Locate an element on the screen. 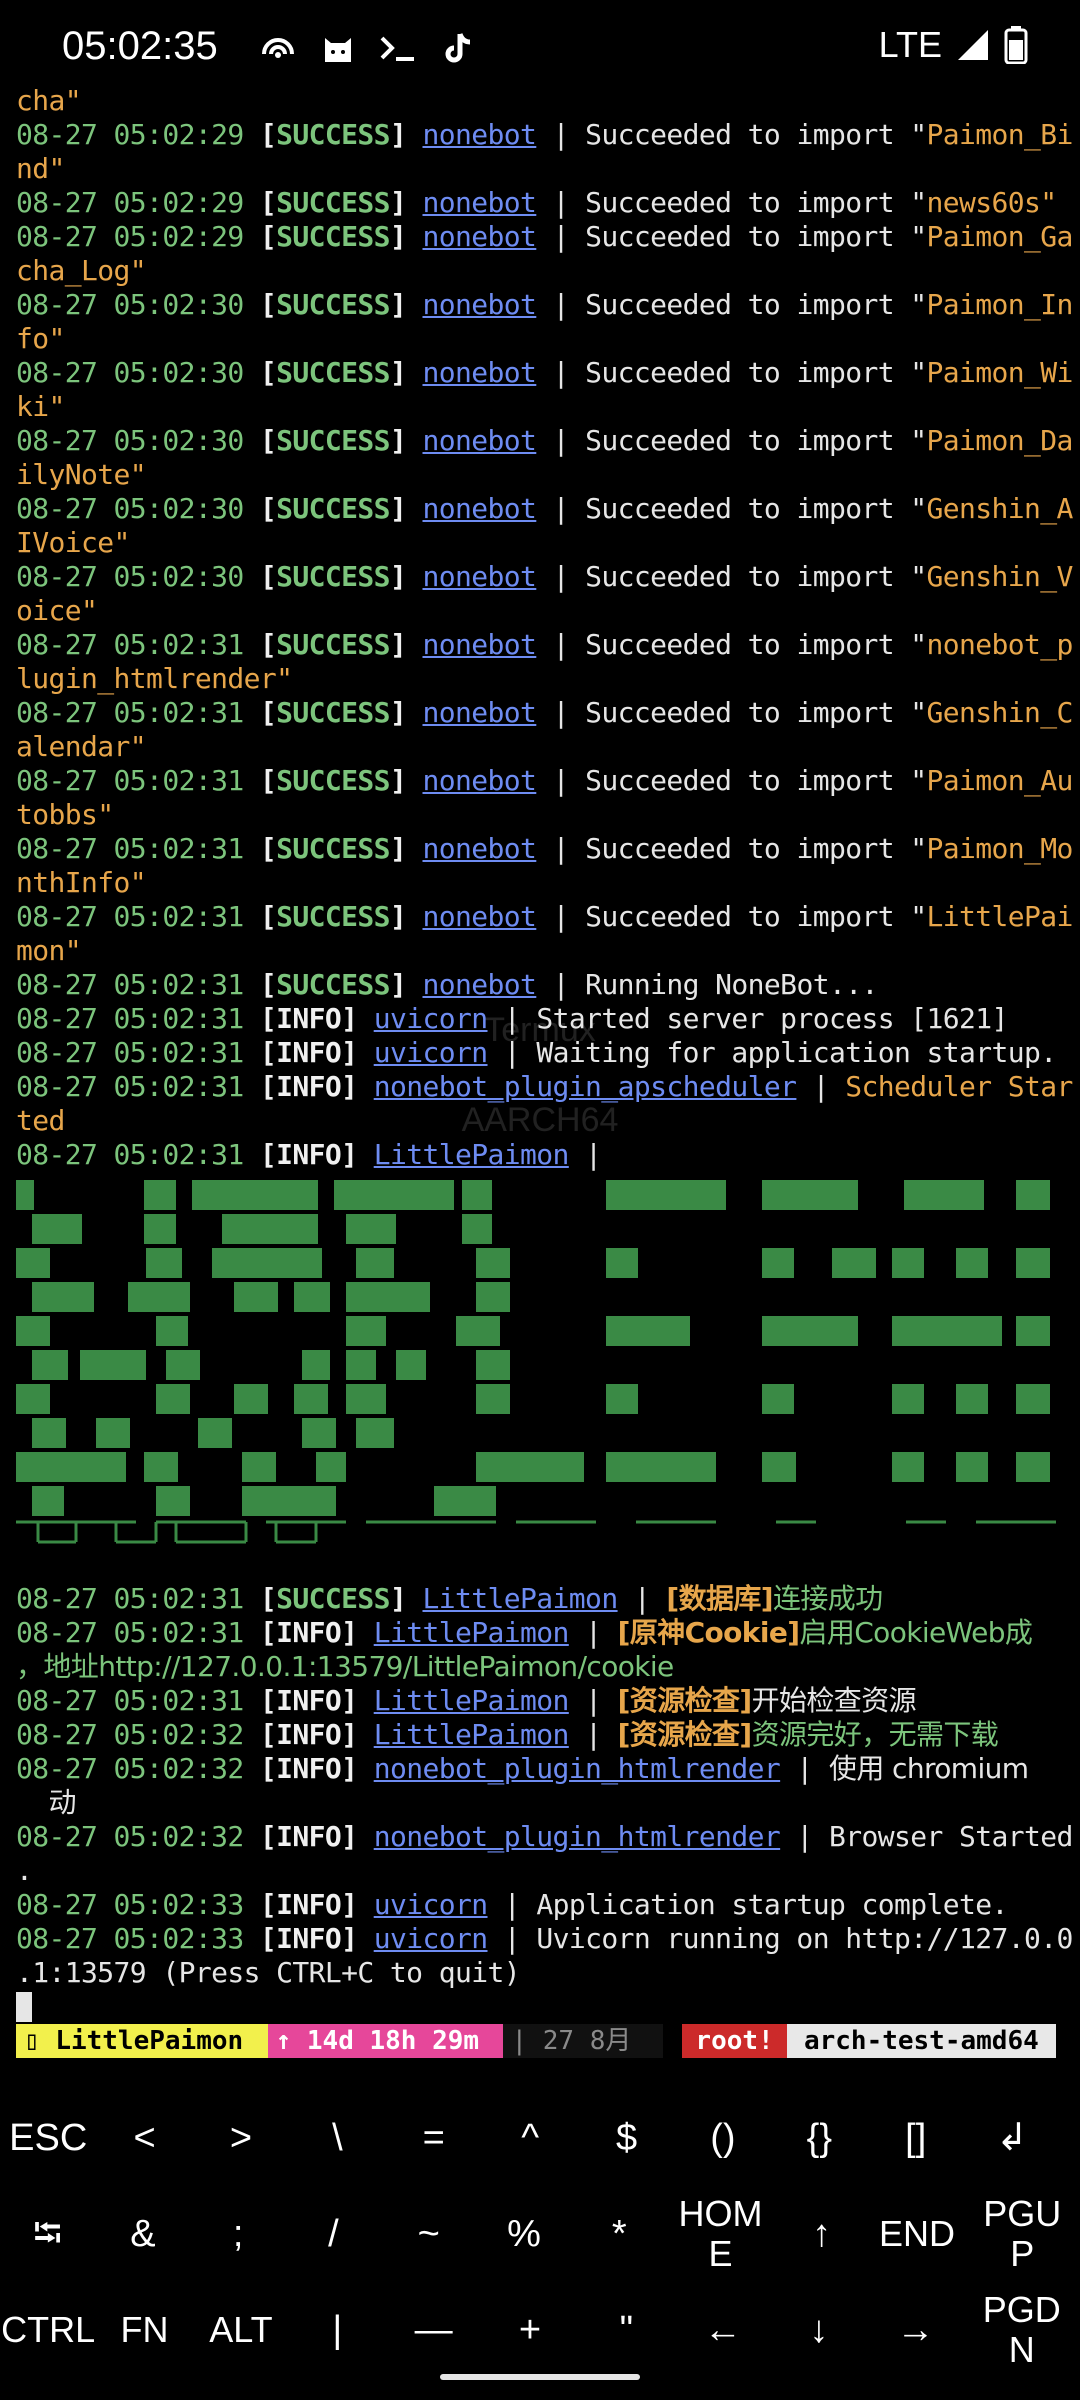 The image size is (1080, 2400). key-dash: — is located at coordinates (433, 2330).